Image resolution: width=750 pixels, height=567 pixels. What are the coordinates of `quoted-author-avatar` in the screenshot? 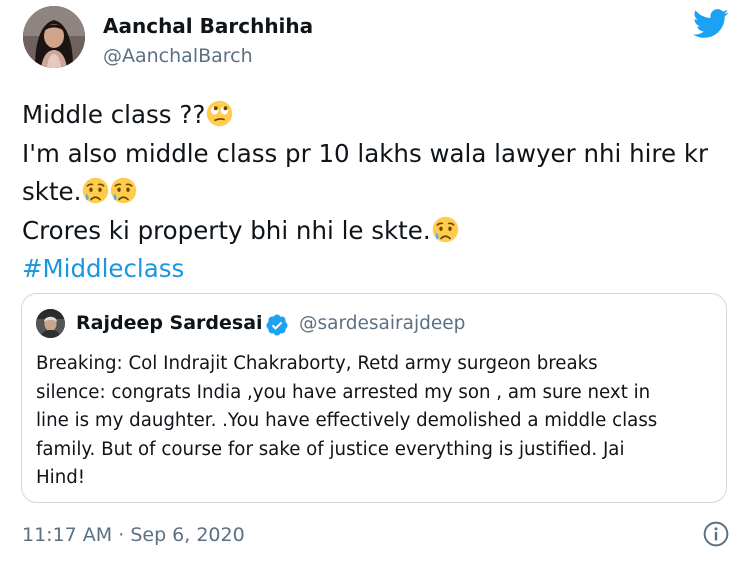 It's located at (50, 323).